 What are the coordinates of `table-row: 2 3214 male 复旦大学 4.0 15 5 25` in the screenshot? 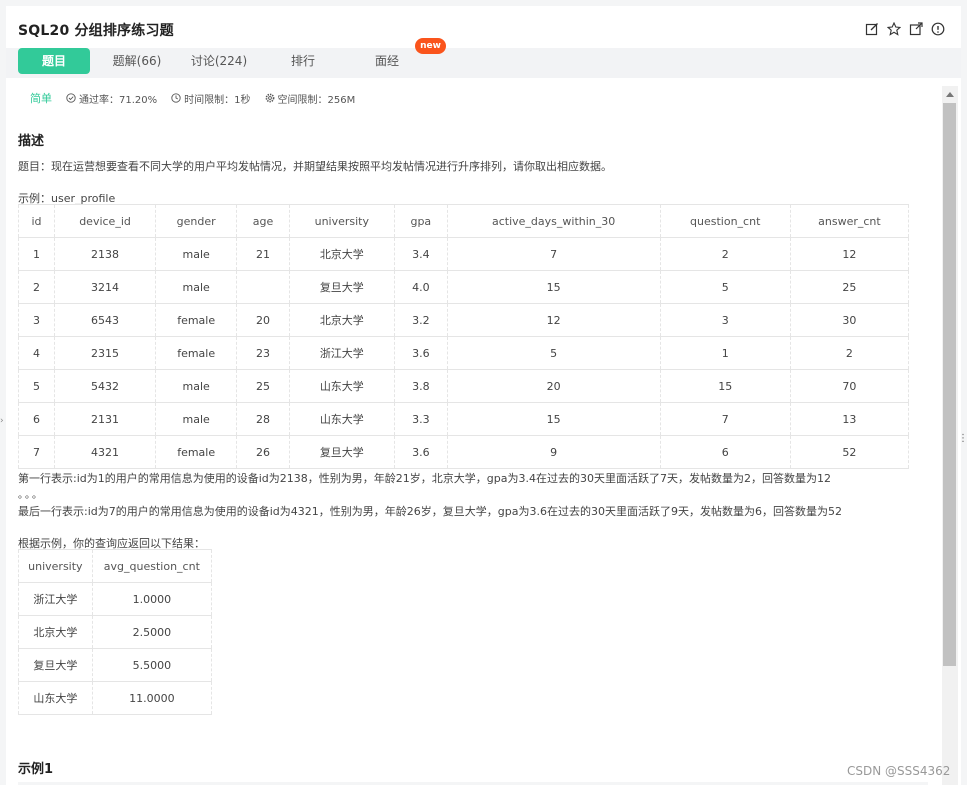 It's located at (464, 287).